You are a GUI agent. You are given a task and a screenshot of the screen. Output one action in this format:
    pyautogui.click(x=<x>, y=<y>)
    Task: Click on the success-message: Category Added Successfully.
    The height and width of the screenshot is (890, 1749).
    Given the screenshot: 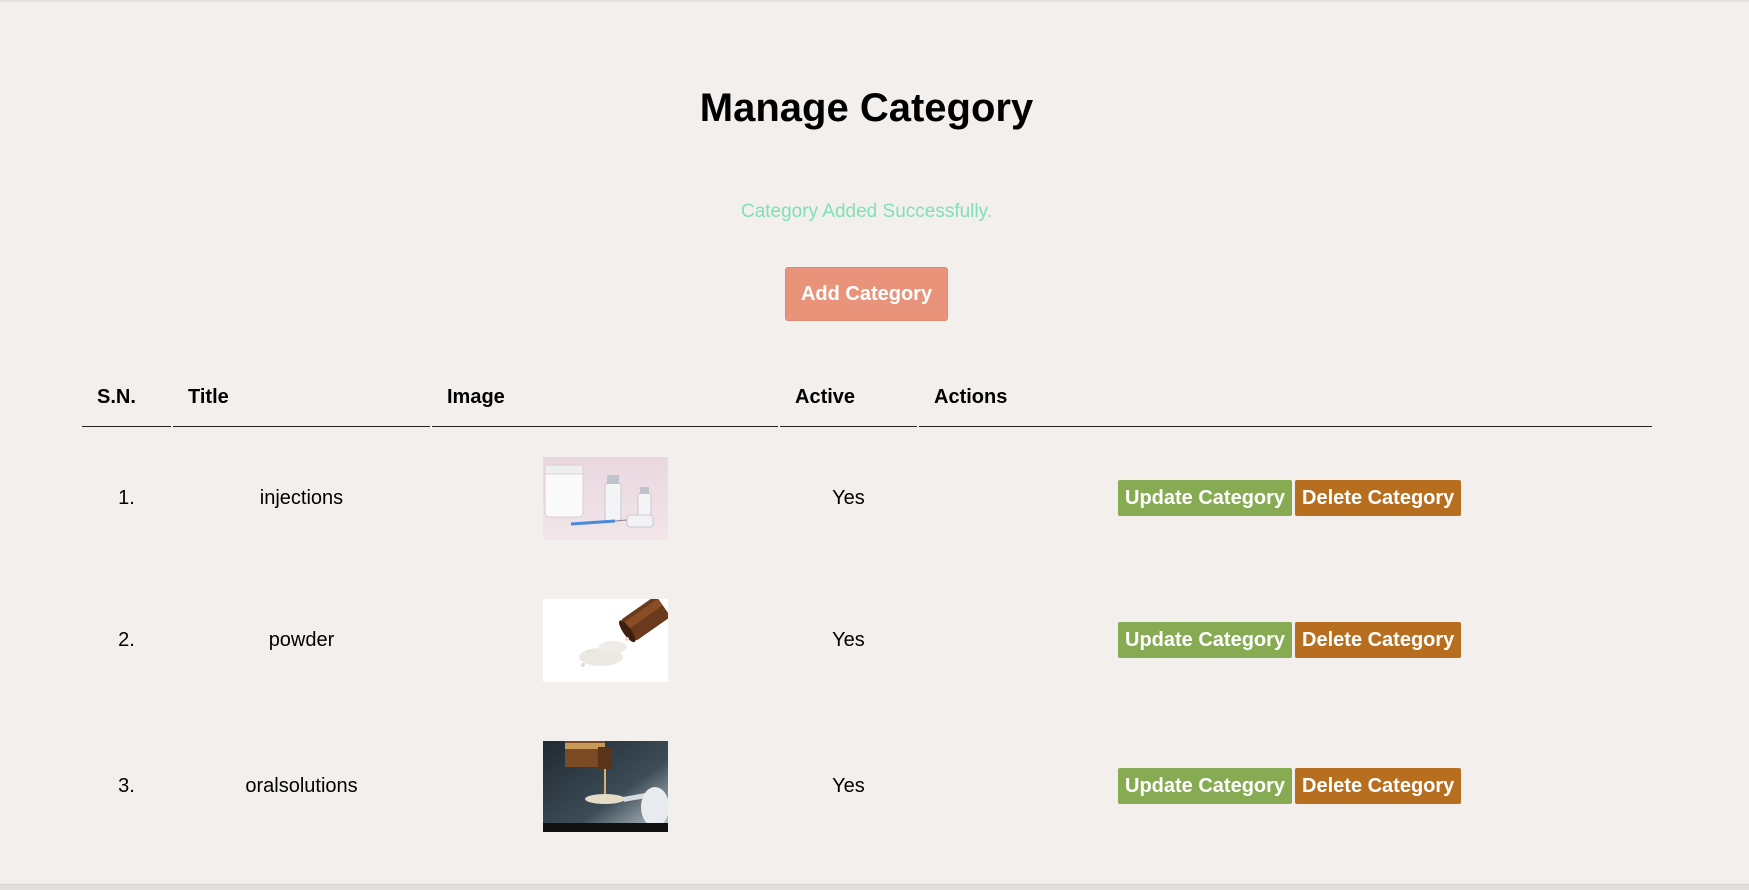 What is the action you would take?
    pyautogui.click(x=866, y=211)
    